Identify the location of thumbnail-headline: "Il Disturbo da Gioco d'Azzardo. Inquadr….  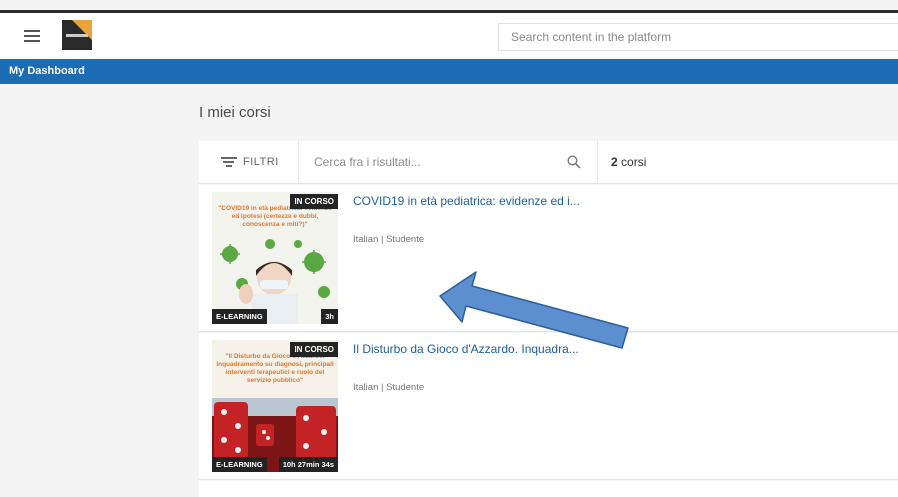
(275, 368).